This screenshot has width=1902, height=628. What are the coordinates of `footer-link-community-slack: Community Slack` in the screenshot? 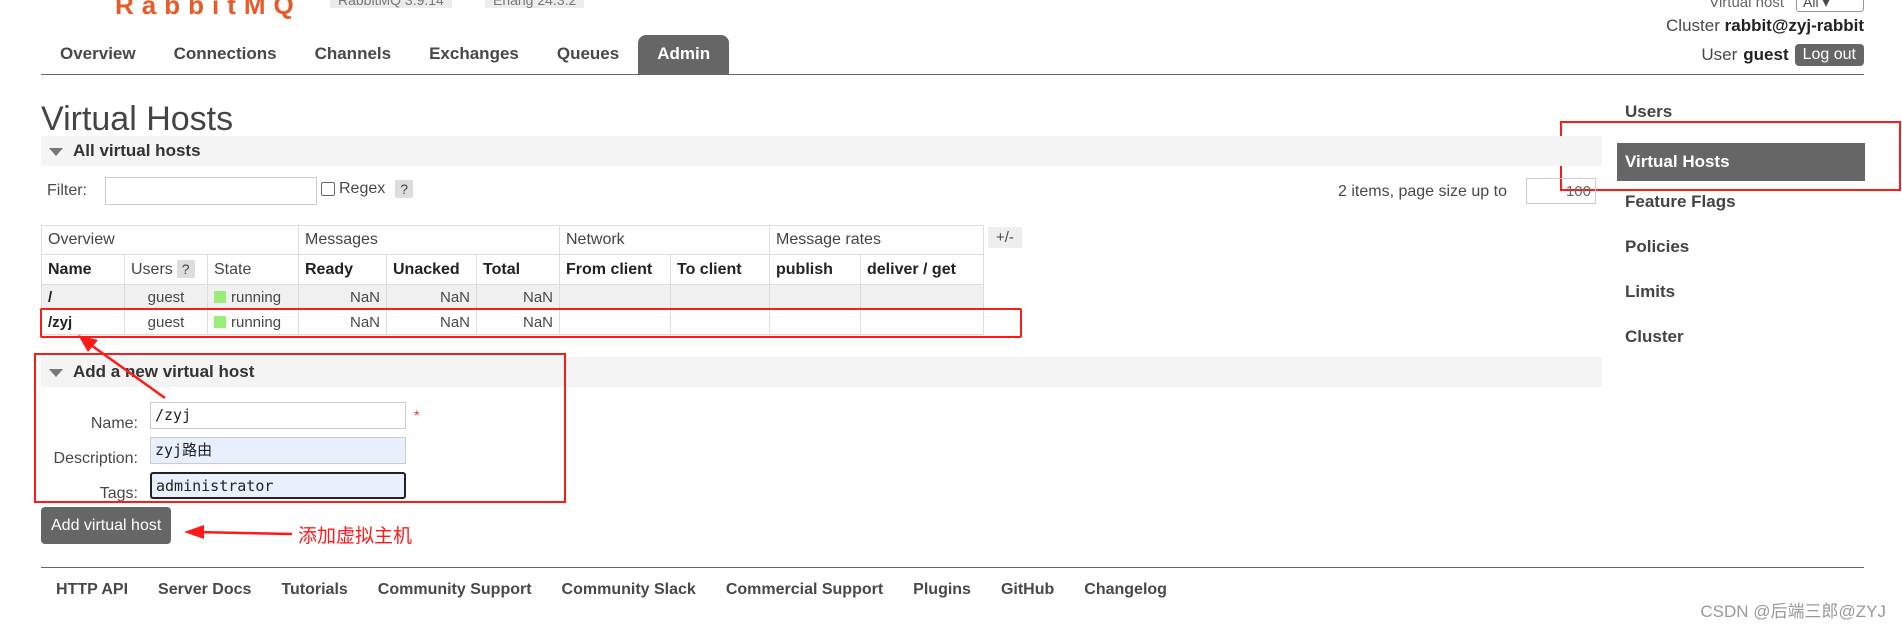 It's located at (629, 590).